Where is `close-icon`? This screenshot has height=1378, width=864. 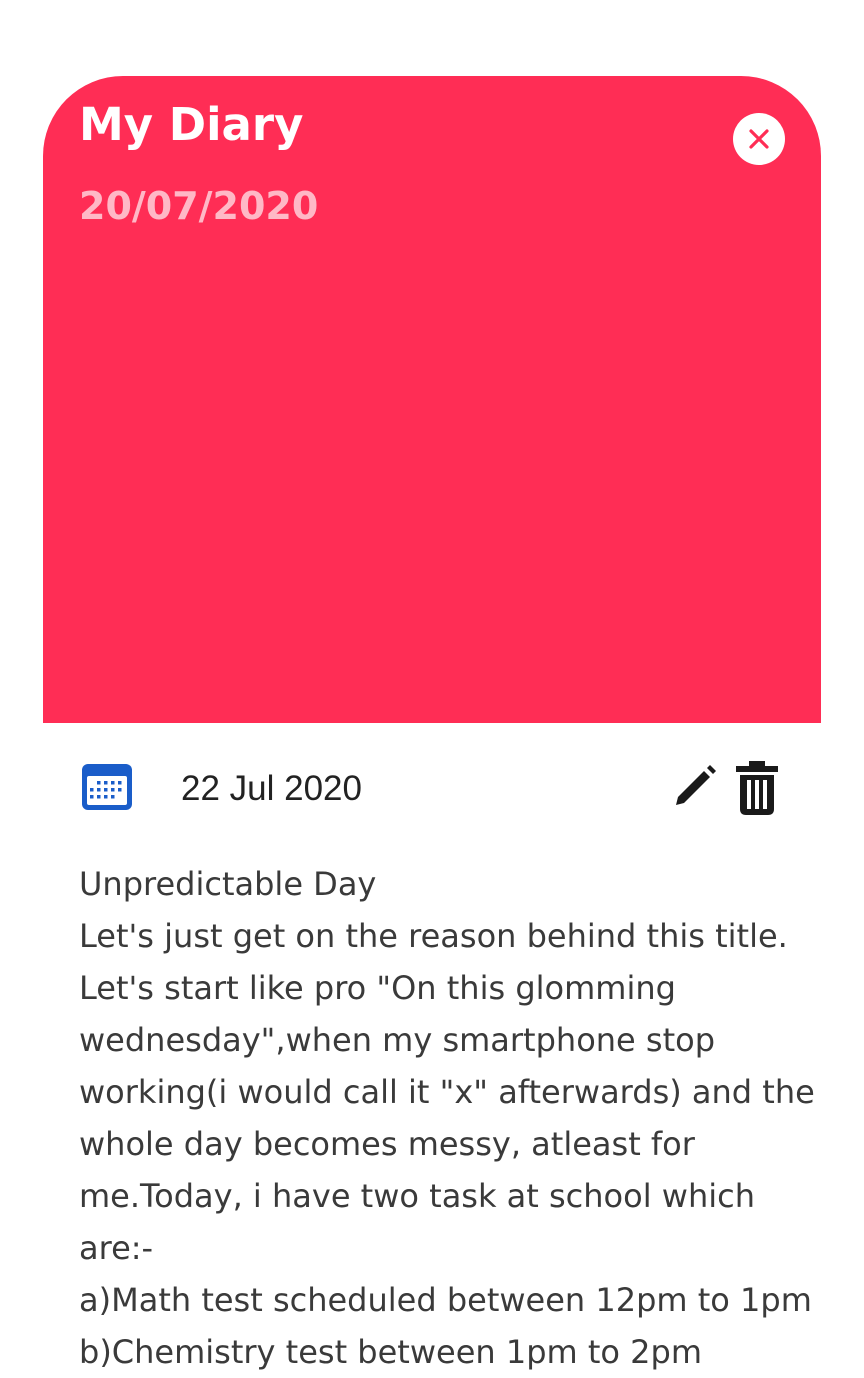
close-icon is located at coordinates (759, 139).